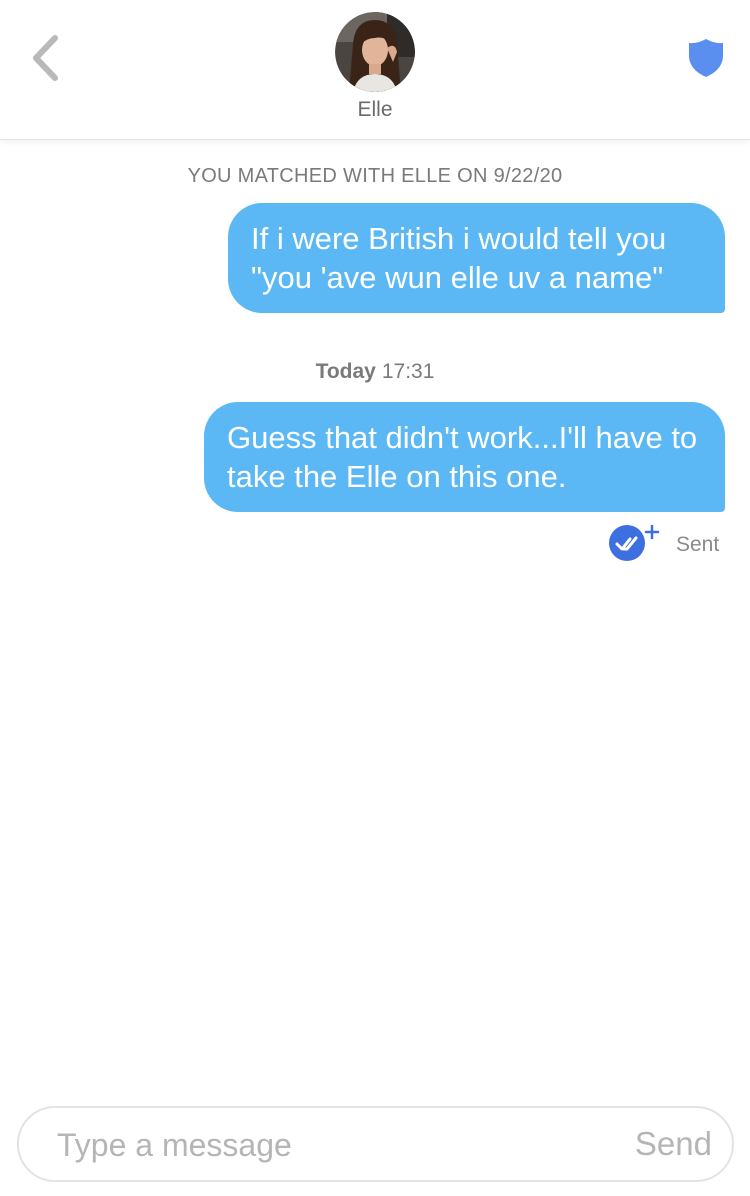 The width and height of the screenshot is (750, 1196). I want to click on double-check-icon, so click(634, 542).